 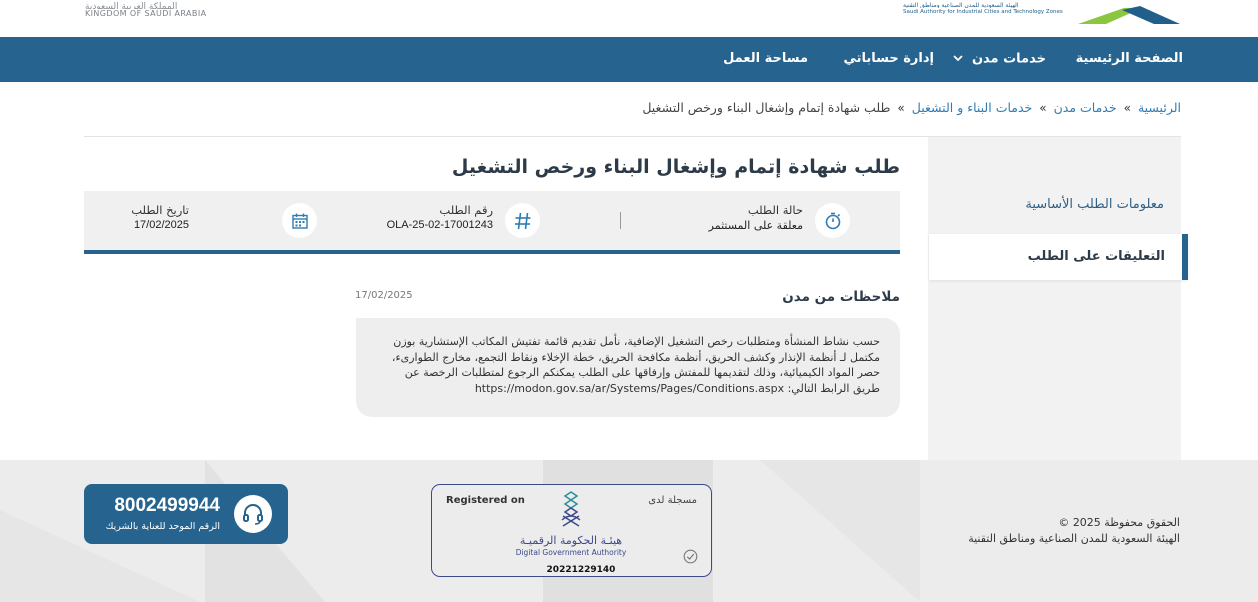 What do you see at coordinates (1129, 15) in the screenshot?
I see `modon-logo-icon` at bounding box center [1129, 15].